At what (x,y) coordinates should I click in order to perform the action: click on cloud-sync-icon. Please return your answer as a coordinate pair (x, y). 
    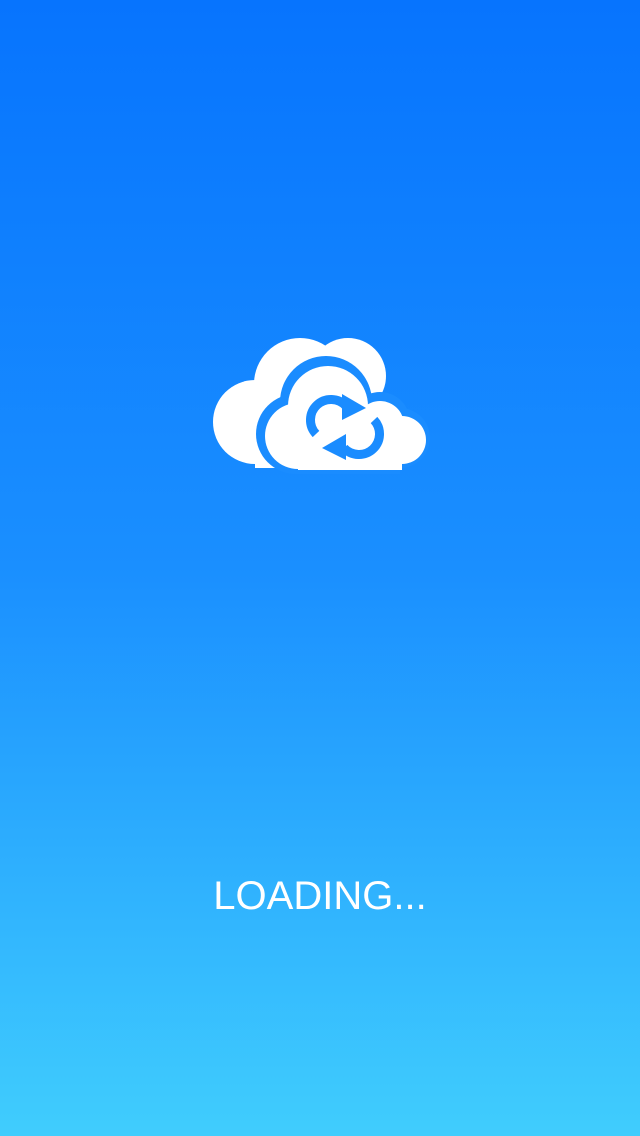
    Looking at the image, I should click on (321, 406).